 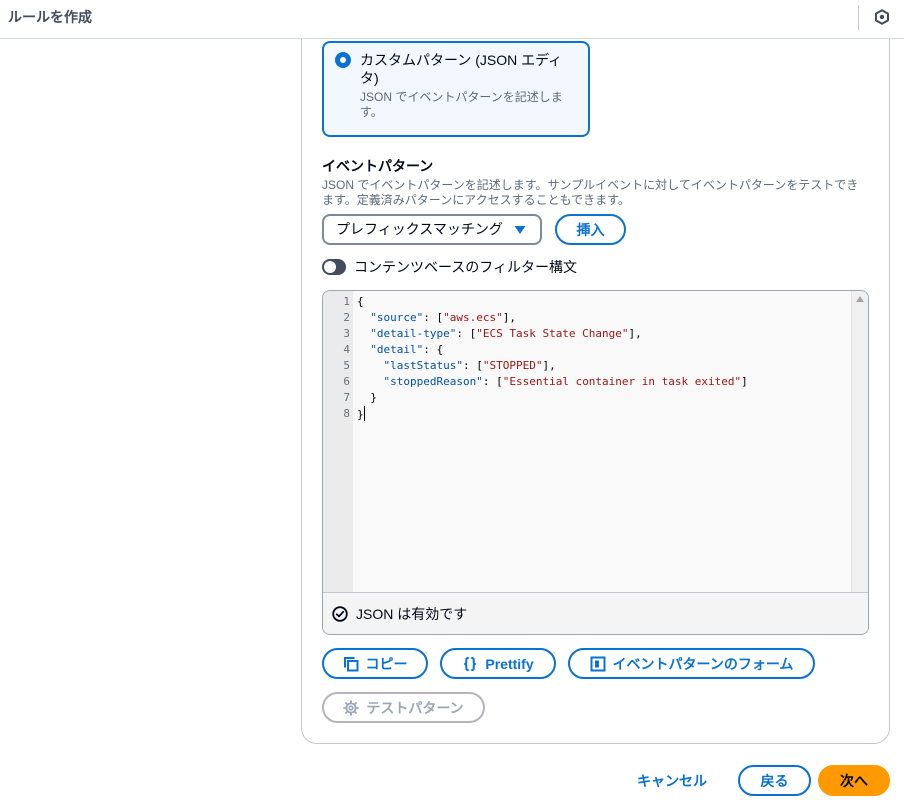 I want to click on matching-type-select: プレフィックスマッチング, so click(x=432, y=229).